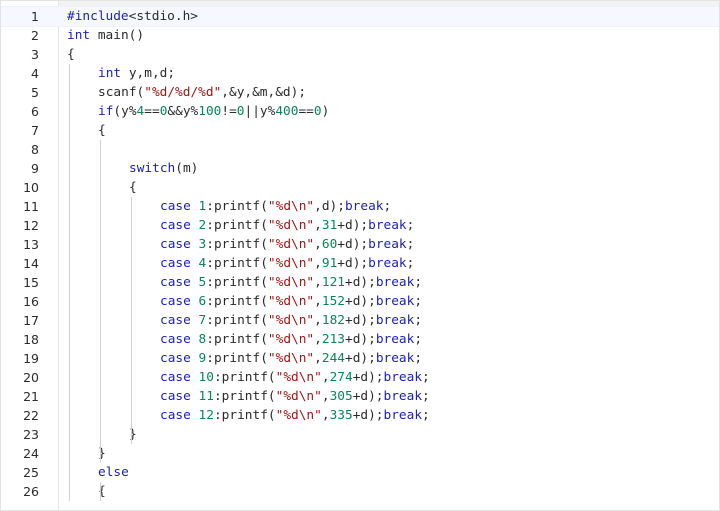 The height and width of the screenshot is (511, 720). I want to click on line-number: 24, so click(31, 453).